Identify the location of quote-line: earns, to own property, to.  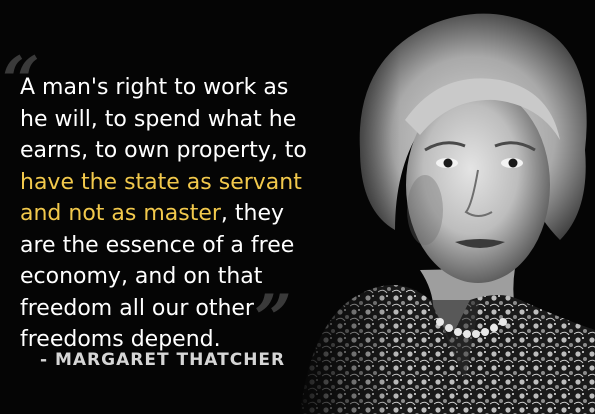
(163, 150).